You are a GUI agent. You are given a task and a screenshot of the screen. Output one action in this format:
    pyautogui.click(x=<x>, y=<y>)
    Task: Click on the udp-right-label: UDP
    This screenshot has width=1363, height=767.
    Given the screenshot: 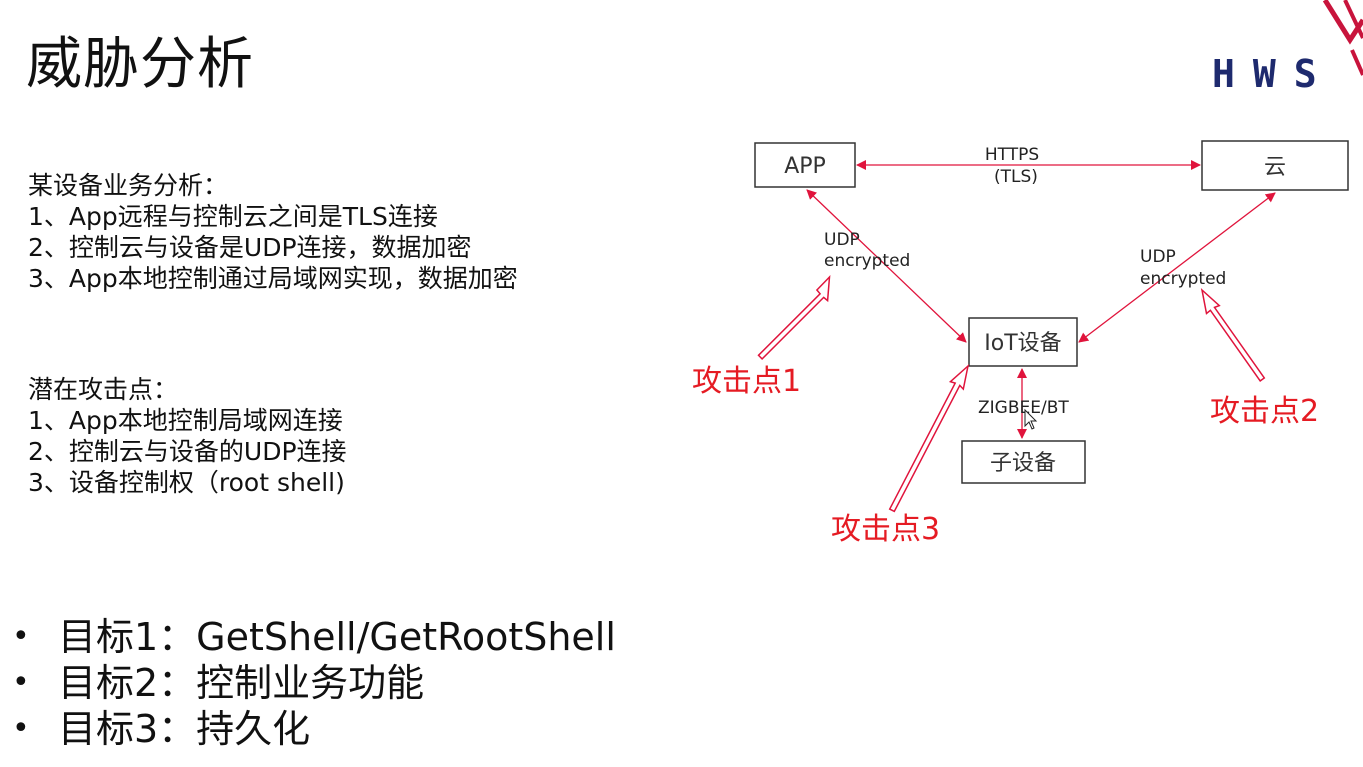 What is the action you would take?
    pyautogui.click(x=1158, y=257)
    